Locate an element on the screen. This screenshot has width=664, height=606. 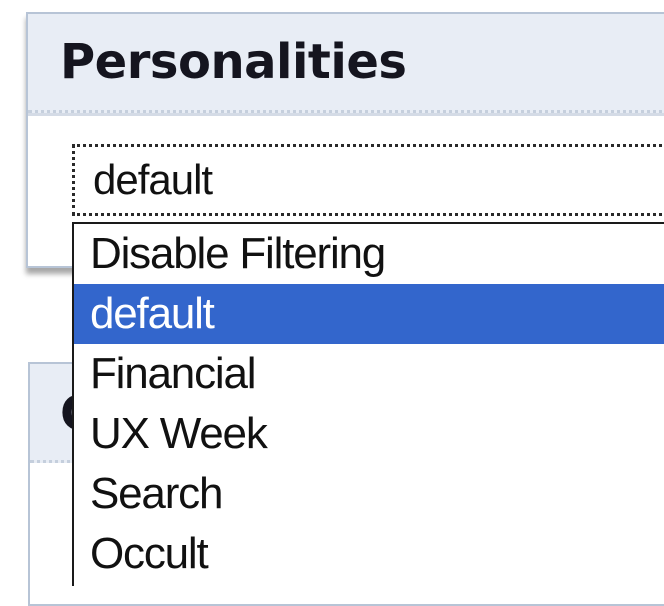
option-disable-filtering: Disable Filtering is located at coordinates (369, 254).